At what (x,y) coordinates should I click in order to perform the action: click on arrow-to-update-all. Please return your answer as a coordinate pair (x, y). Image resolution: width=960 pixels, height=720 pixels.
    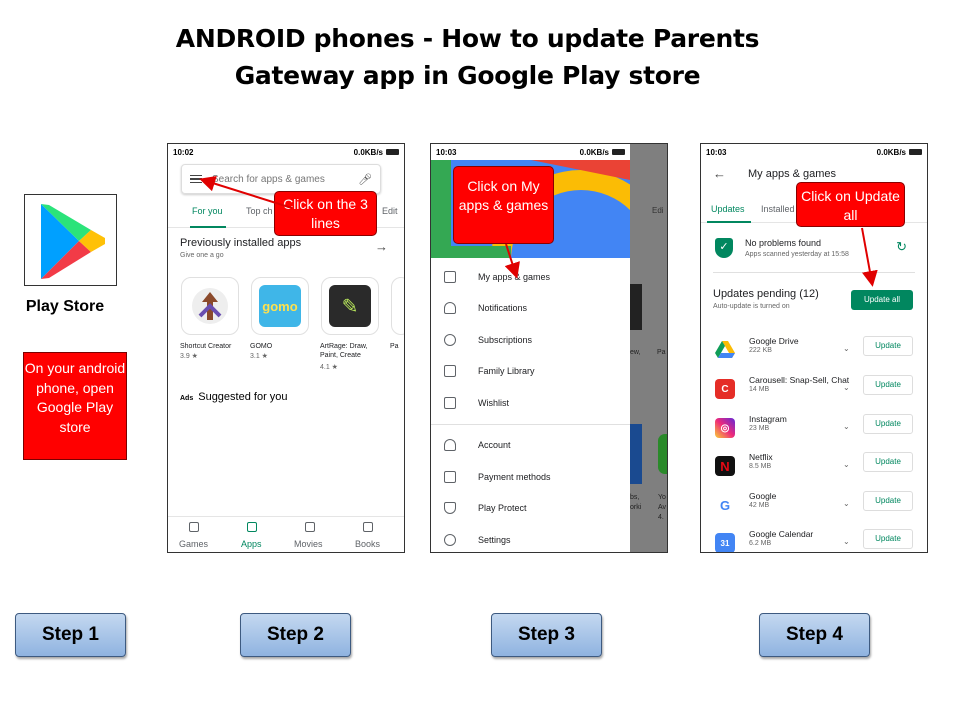
    Looking at the image, I should click on (869, 257).